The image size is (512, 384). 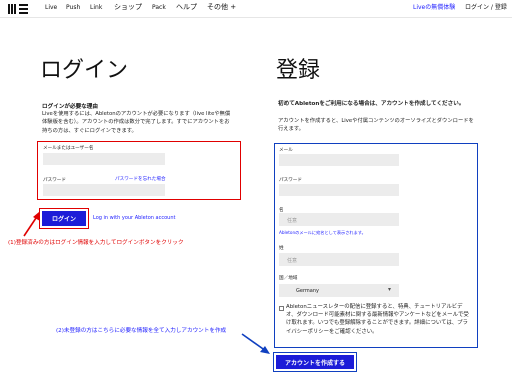 I want to click on register-annotation: (2)未登録の方はこちらに必要な情報を全て入力しアカウントを作成, so click(x=141, y=331).